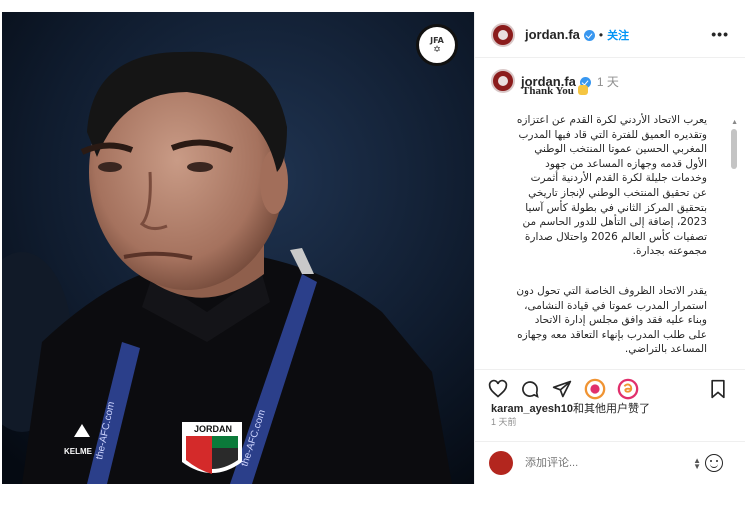 The height and width of the screenshot is (508, 750). I want to click on more-options-icon: •••, so click(720, 34).